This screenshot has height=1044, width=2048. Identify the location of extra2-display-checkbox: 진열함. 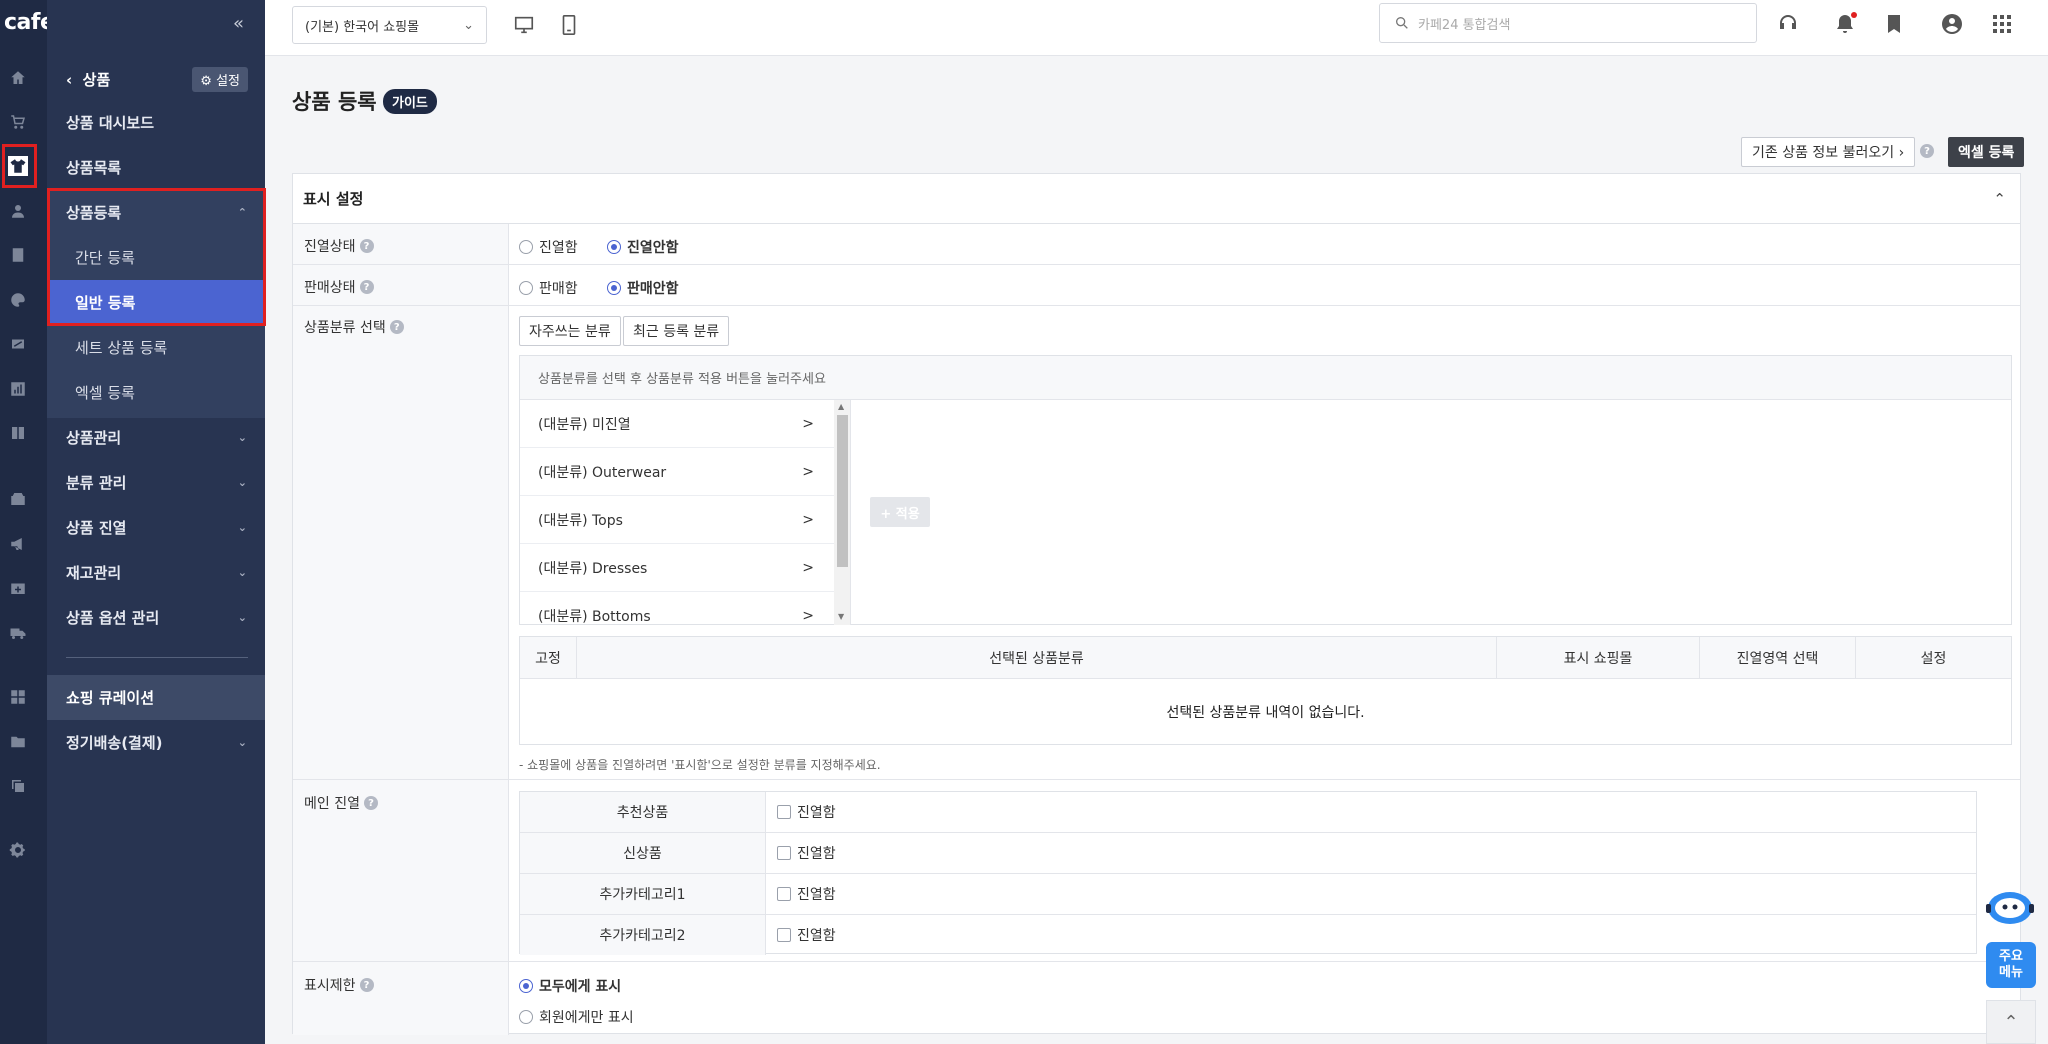
(806, 935).